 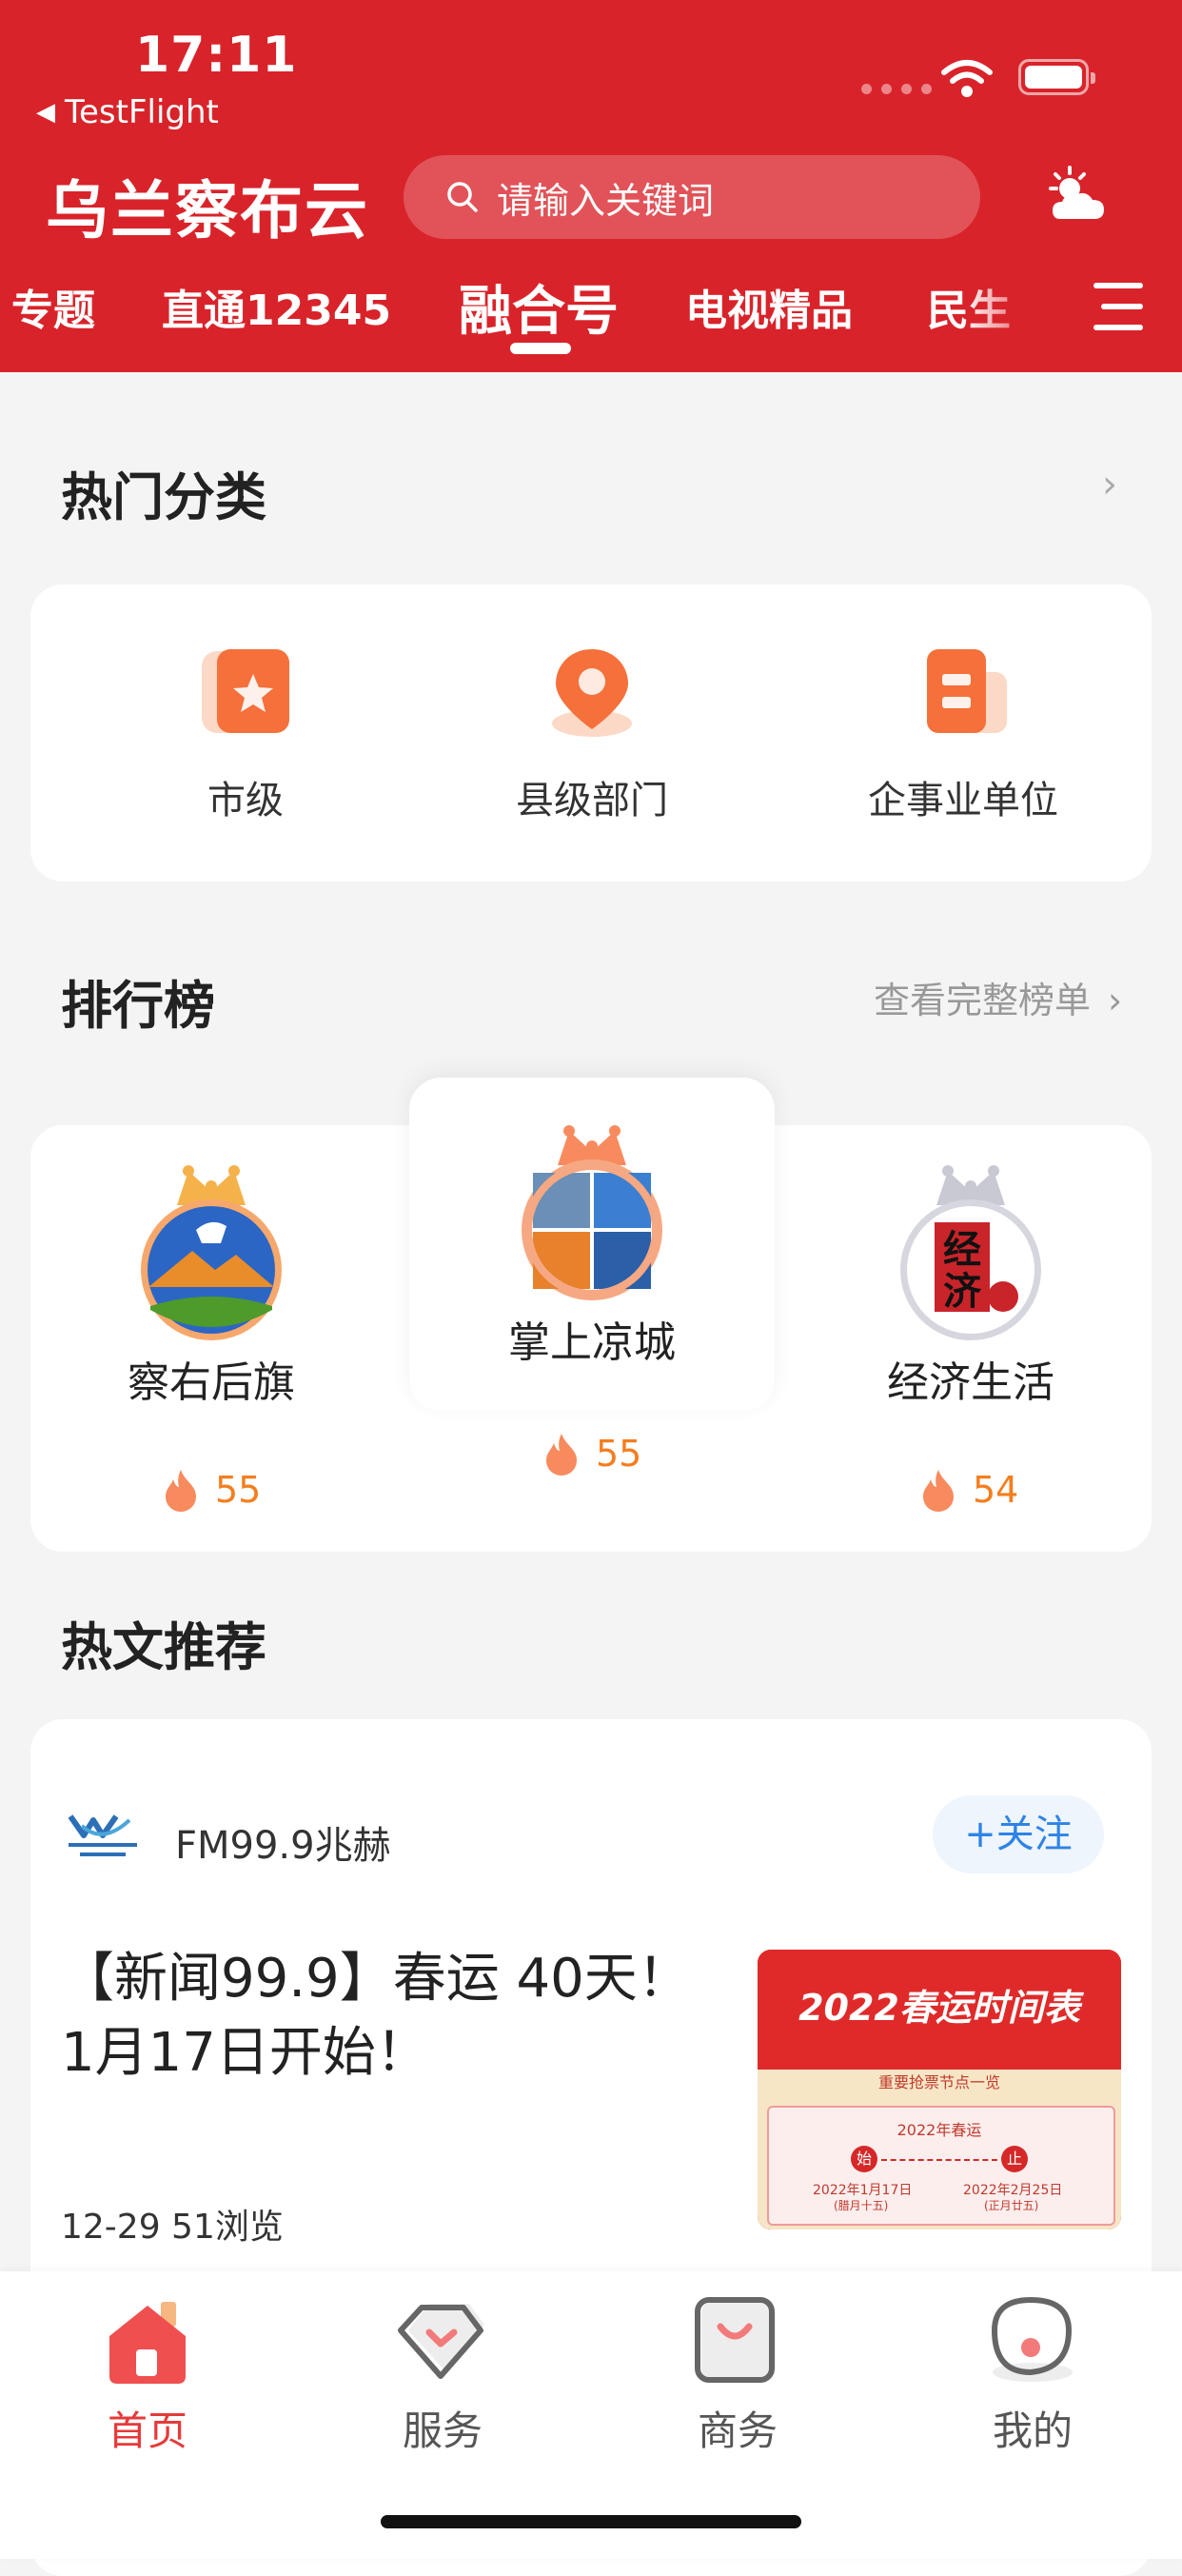 What do you see at coordinates (142, 112) in the screenshot?
I see `back-app-label: TestFlight` at bounding box center [142, 112].